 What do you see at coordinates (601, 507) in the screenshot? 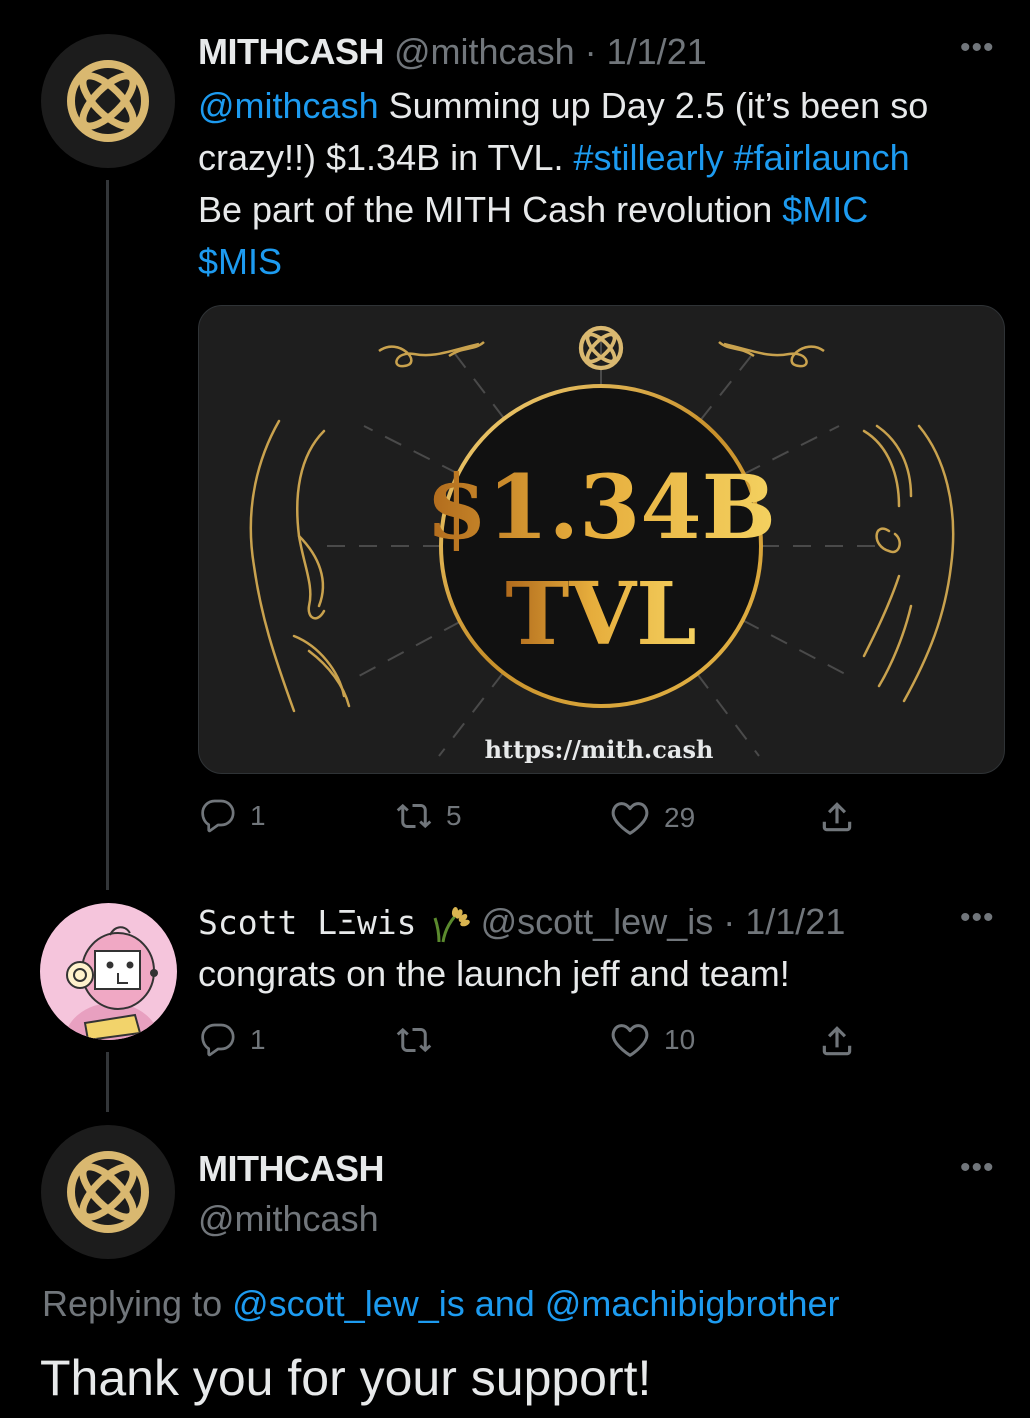
I see `tvl-amount: $1.34B` at bounding box center [601, 507].